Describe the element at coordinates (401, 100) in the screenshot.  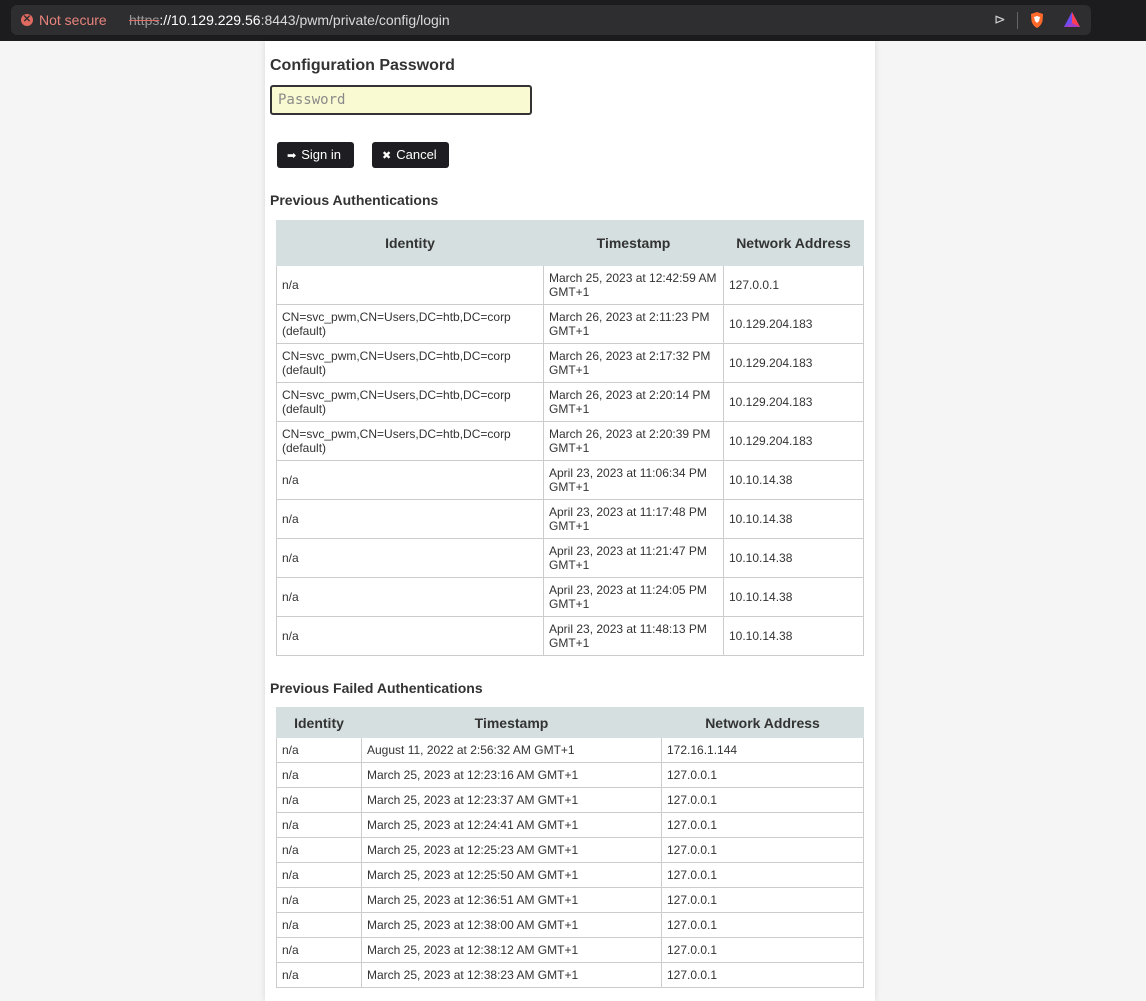
I see `password-input` at that location.